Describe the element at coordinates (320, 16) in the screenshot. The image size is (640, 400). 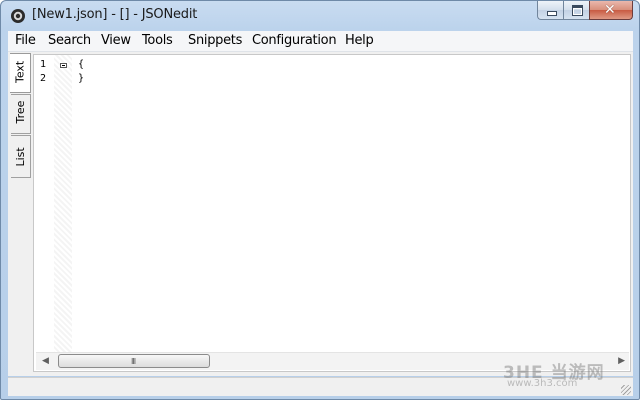
I see `title-bar: [New1.json] - [] - JSONedit ✕` at that location.